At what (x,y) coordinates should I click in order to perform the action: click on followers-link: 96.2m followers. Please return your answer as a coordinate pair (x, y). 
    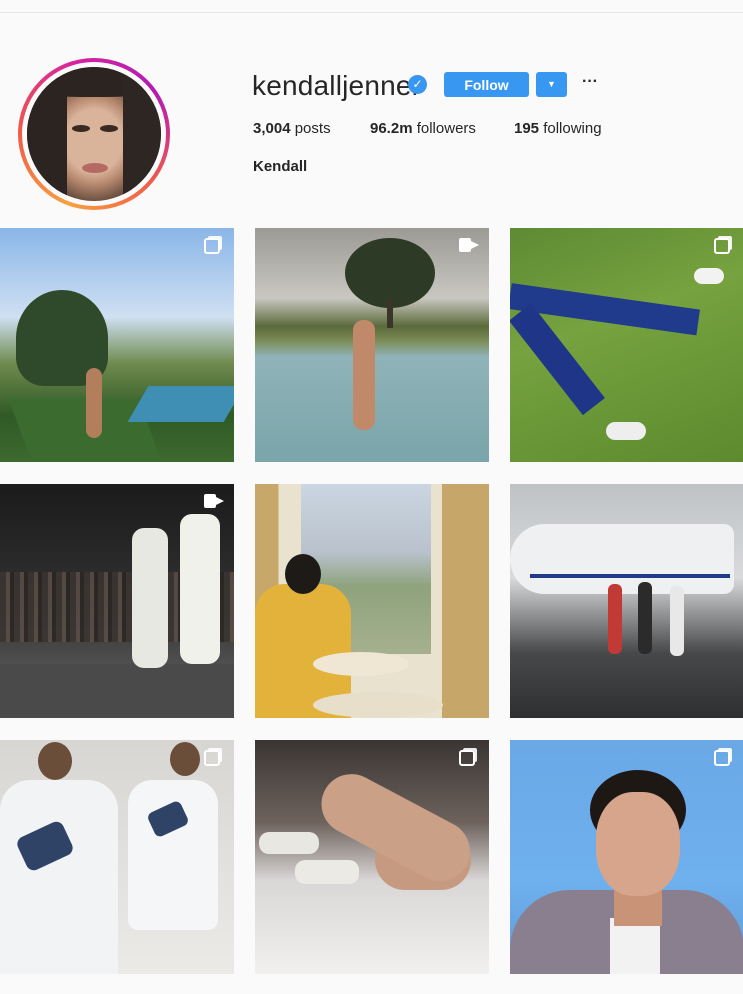
    Looking at the image, I should click on (423, 128).